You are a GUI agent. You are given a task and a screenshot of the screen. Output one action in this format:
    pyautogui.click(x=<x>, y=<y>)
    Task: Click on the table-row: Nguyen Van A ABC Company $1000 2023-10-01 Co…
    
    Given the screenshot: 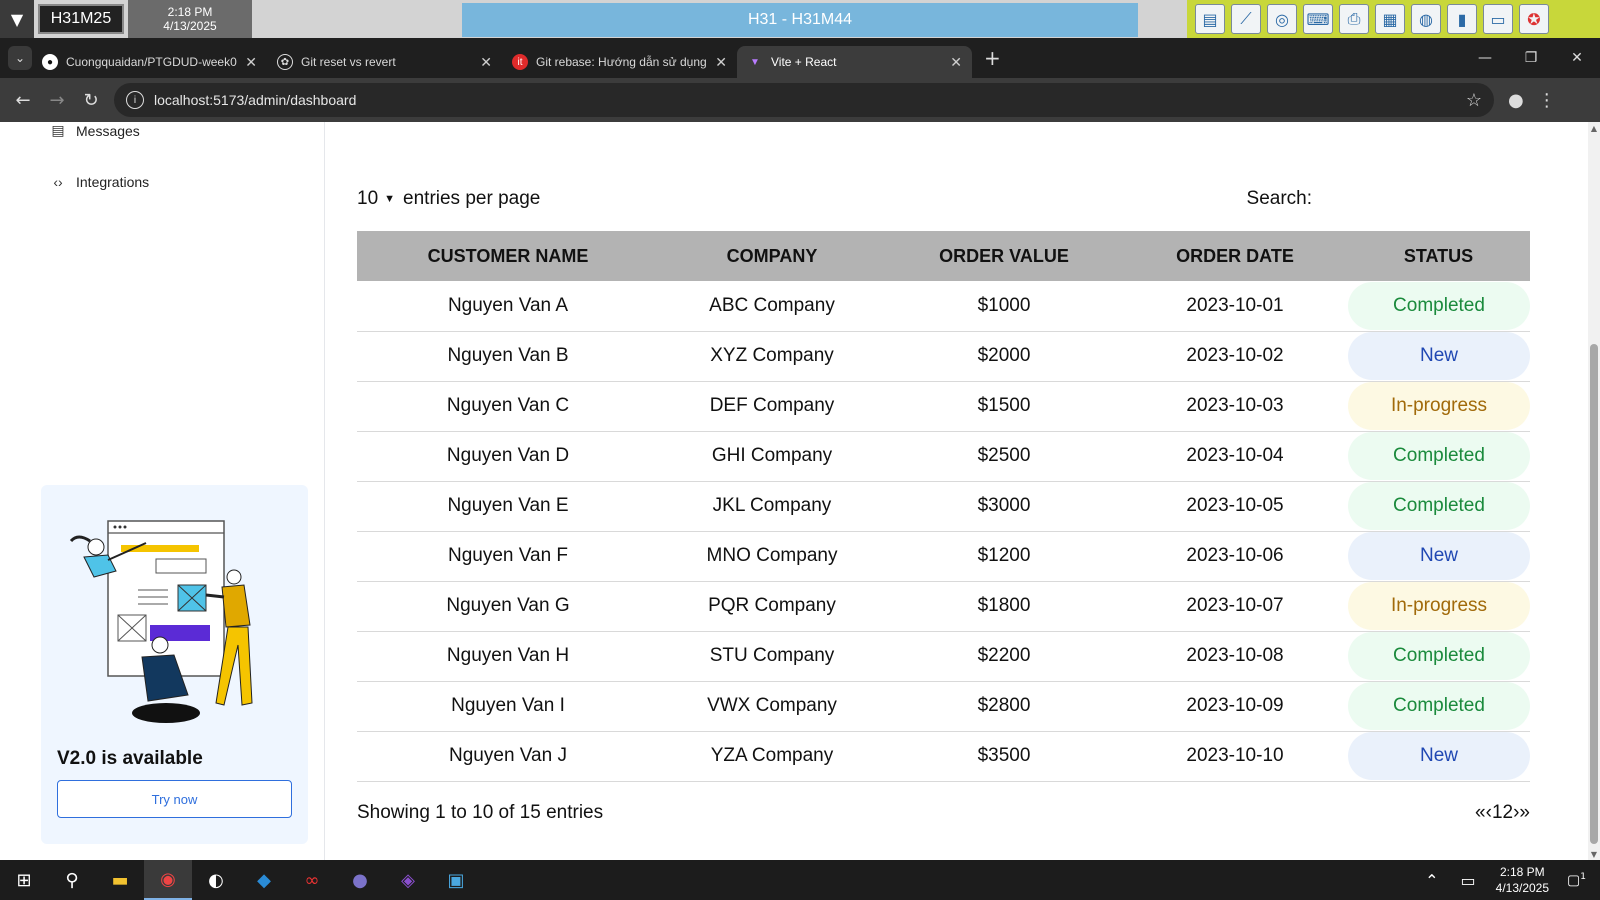 What is the action you would take?
    pyautogui.click(x=943, y=306)
    